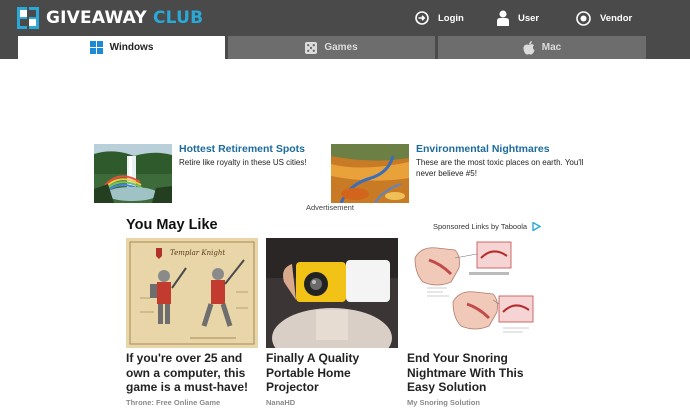  What do you see at coordinates (473, 293) in the screenshot?
I see `snoring-diagram-image` at bounding box center [473, 293].